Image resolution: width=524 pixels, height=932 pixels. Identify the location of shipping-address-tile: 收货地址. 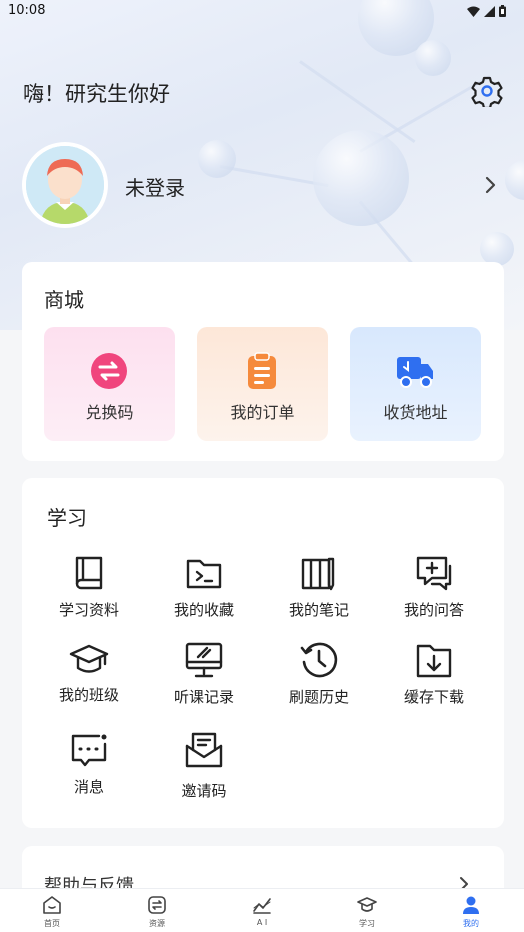
(415, 384).